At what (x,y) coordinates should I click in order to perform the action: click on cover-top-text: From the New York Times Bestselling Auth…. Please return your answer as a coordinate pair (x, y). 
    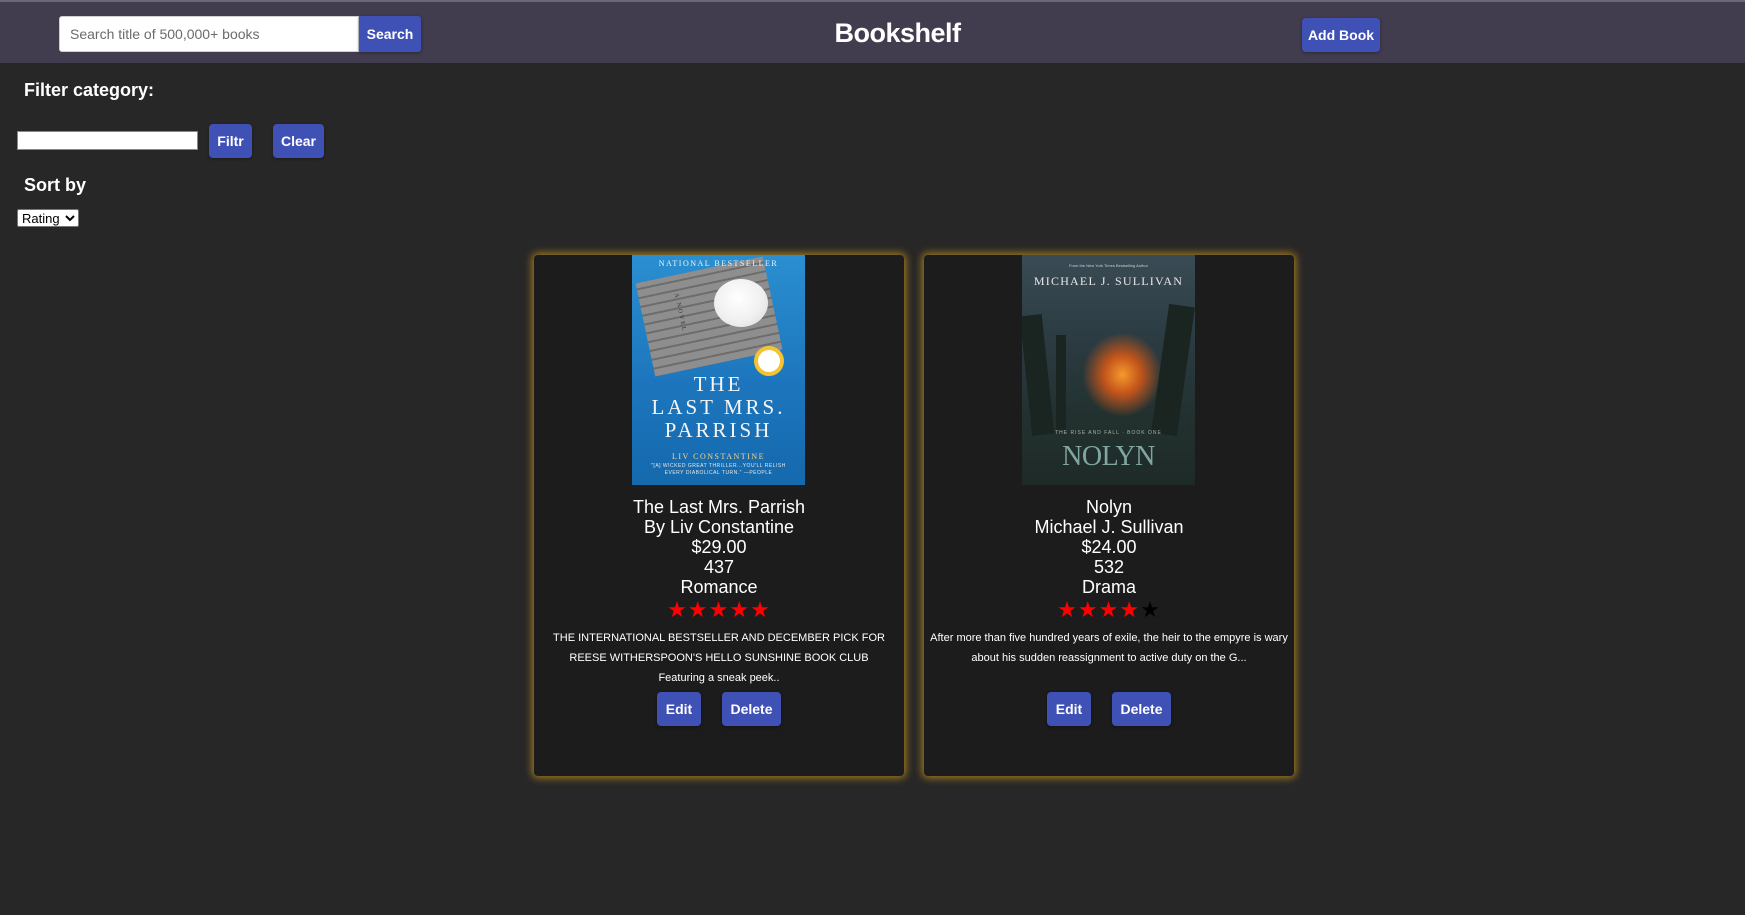
    Looking at the image, I should click on (1108, 265).